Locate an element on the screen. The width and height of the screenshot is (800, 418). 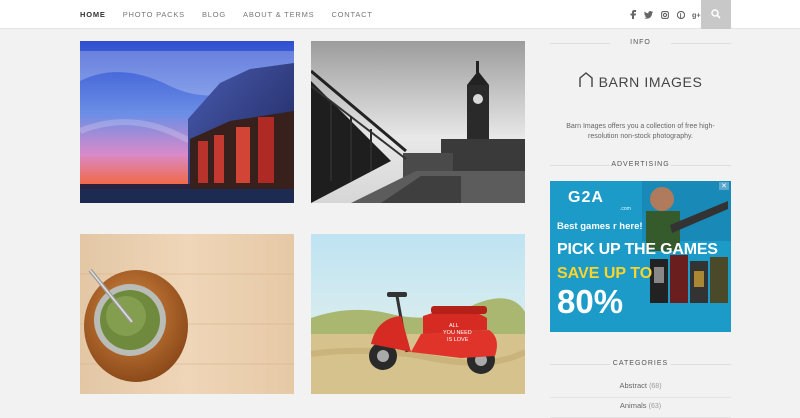
google-plus-icon: g+ is located at coordinates (696, 14).